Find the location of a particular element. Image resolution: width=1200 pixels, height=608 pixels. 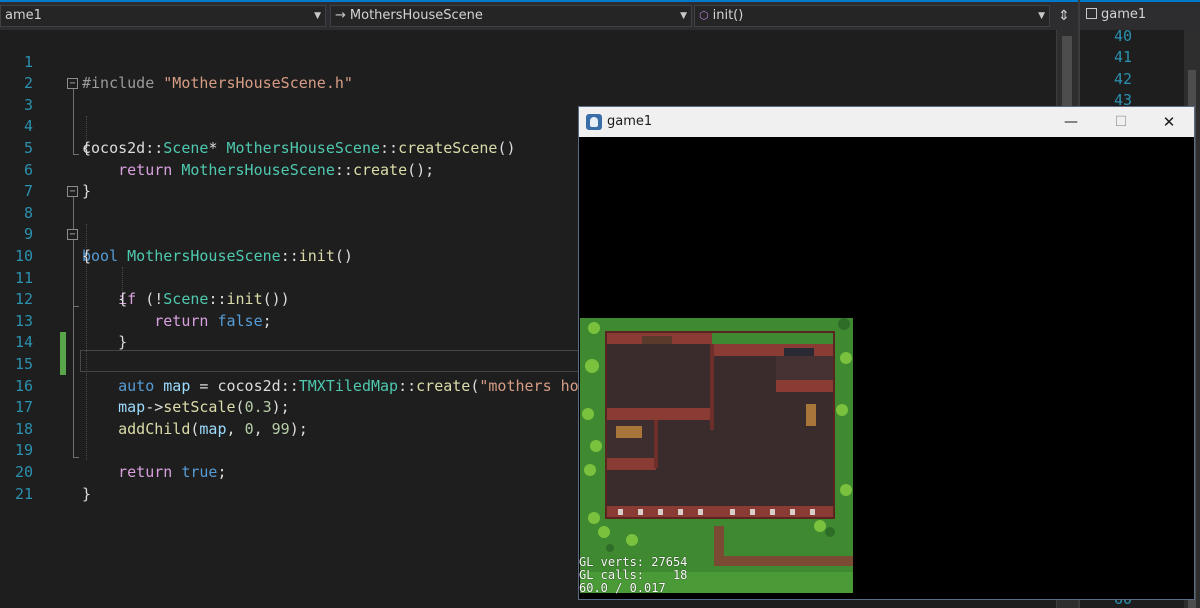

file-icon is located at coordinates (1091, 13).